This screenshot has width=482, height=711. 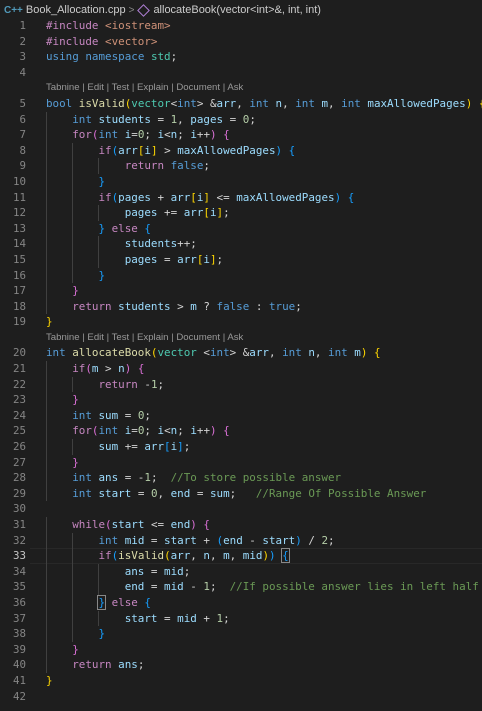 I want to click on code-text: sum += arr[i];, so click(x=118, y=447).